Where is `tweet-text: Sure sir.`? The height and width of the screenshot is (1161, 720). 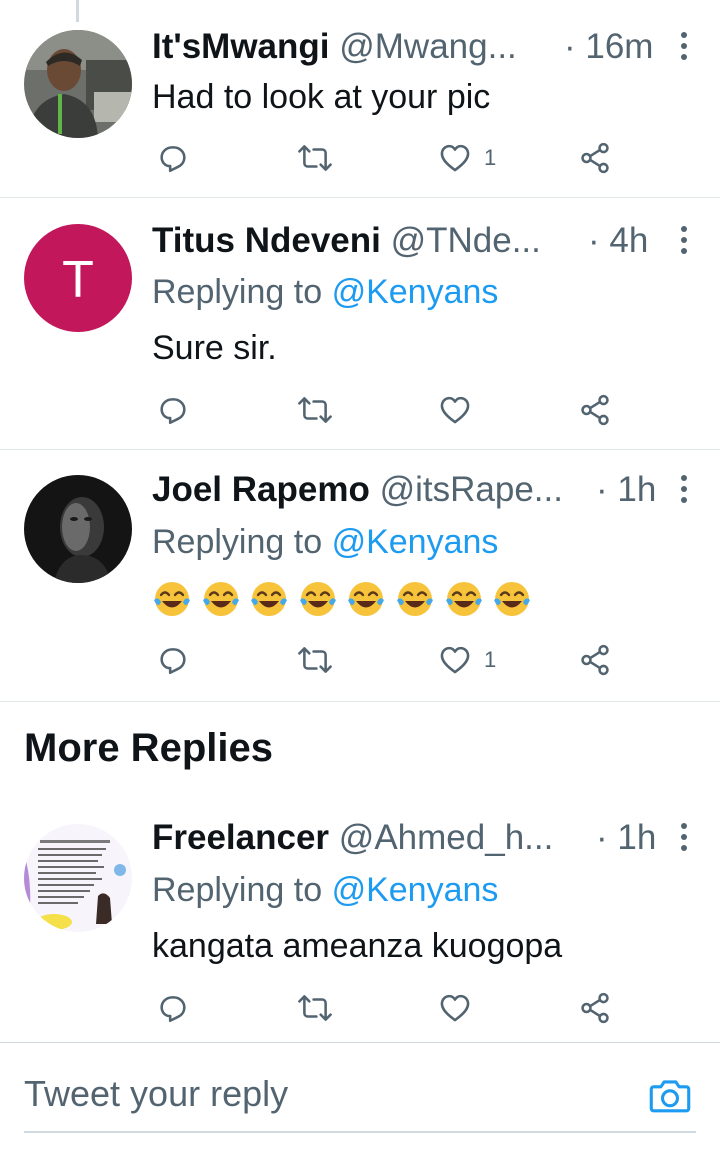 tweet-text: Sure sir. is located at coordinates (214, 348).